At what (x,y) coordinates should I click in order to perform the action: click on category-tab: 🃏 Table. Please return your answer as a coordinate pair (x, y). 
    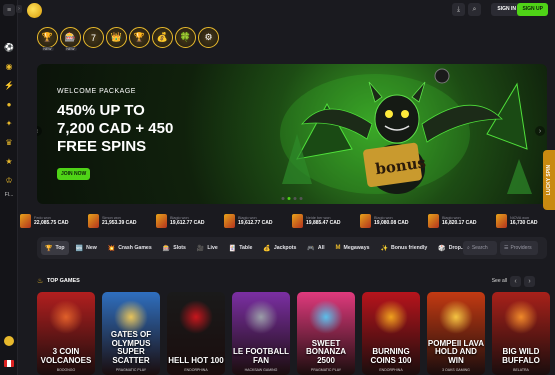
    Looking at the image, I should click on (241, 248).